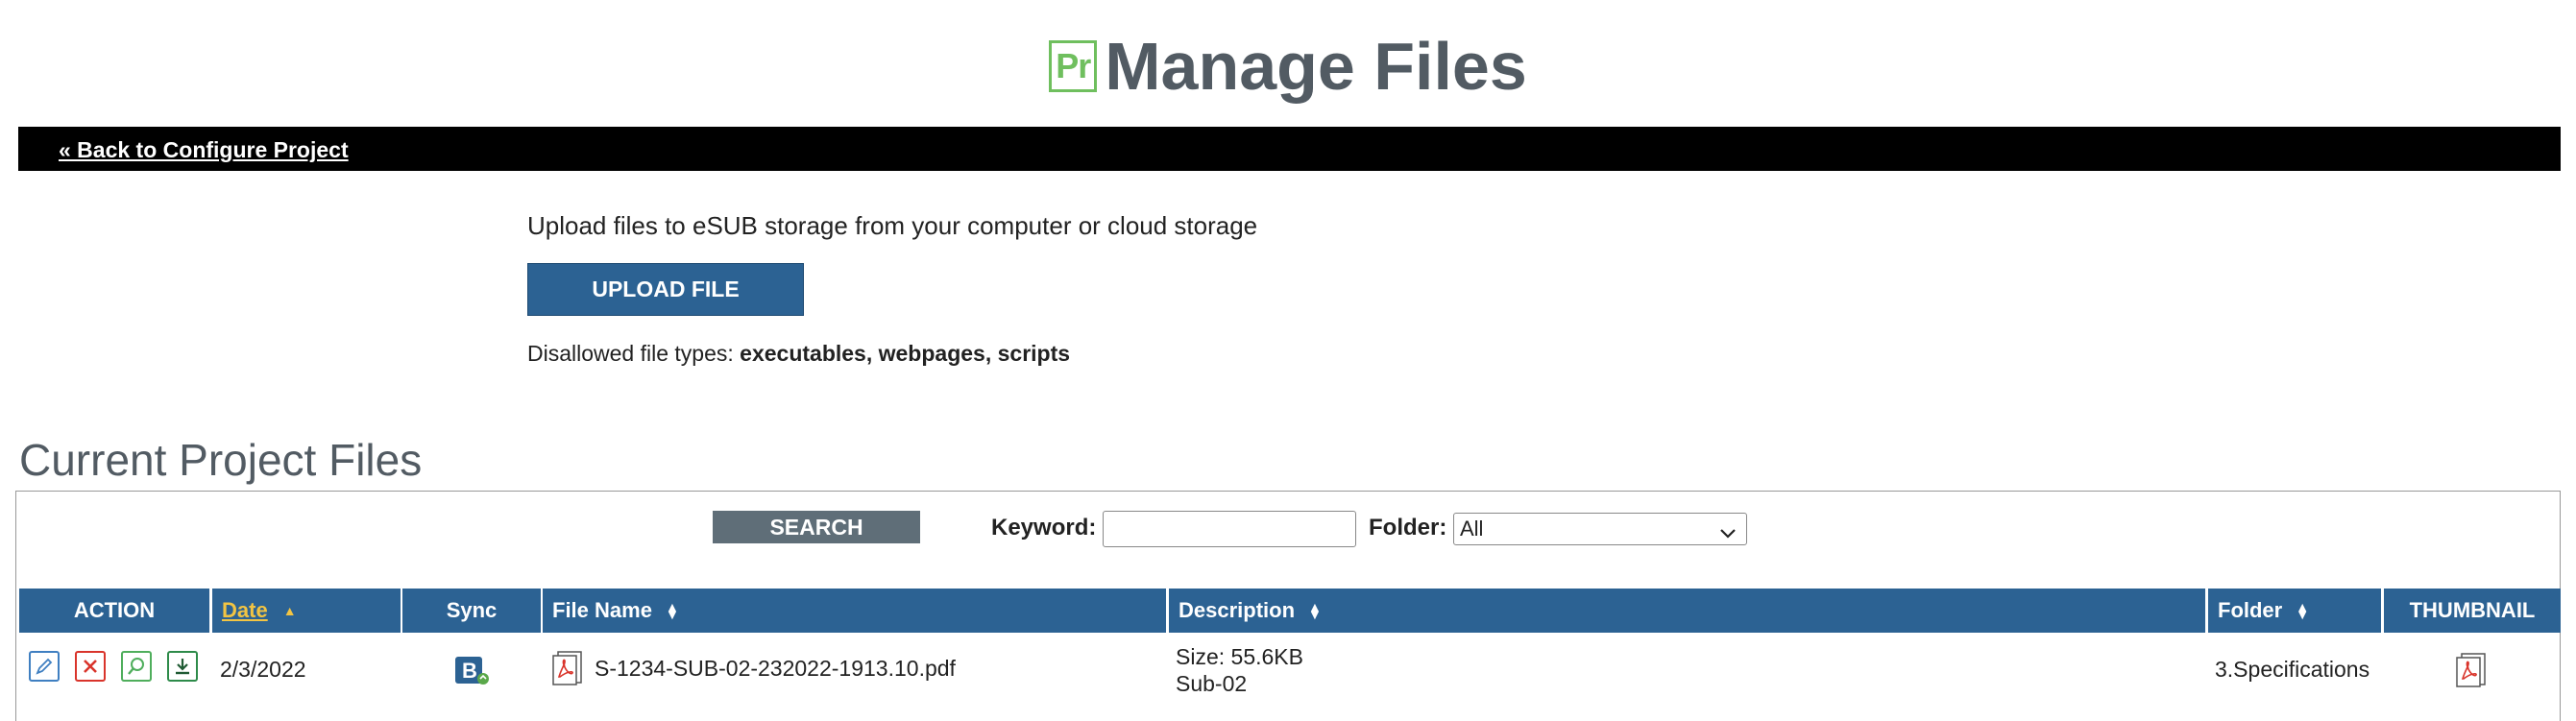  Describe the element at coordinates (1316, 66) in the screenshot. I see `page-title: Manage Files` at that location.